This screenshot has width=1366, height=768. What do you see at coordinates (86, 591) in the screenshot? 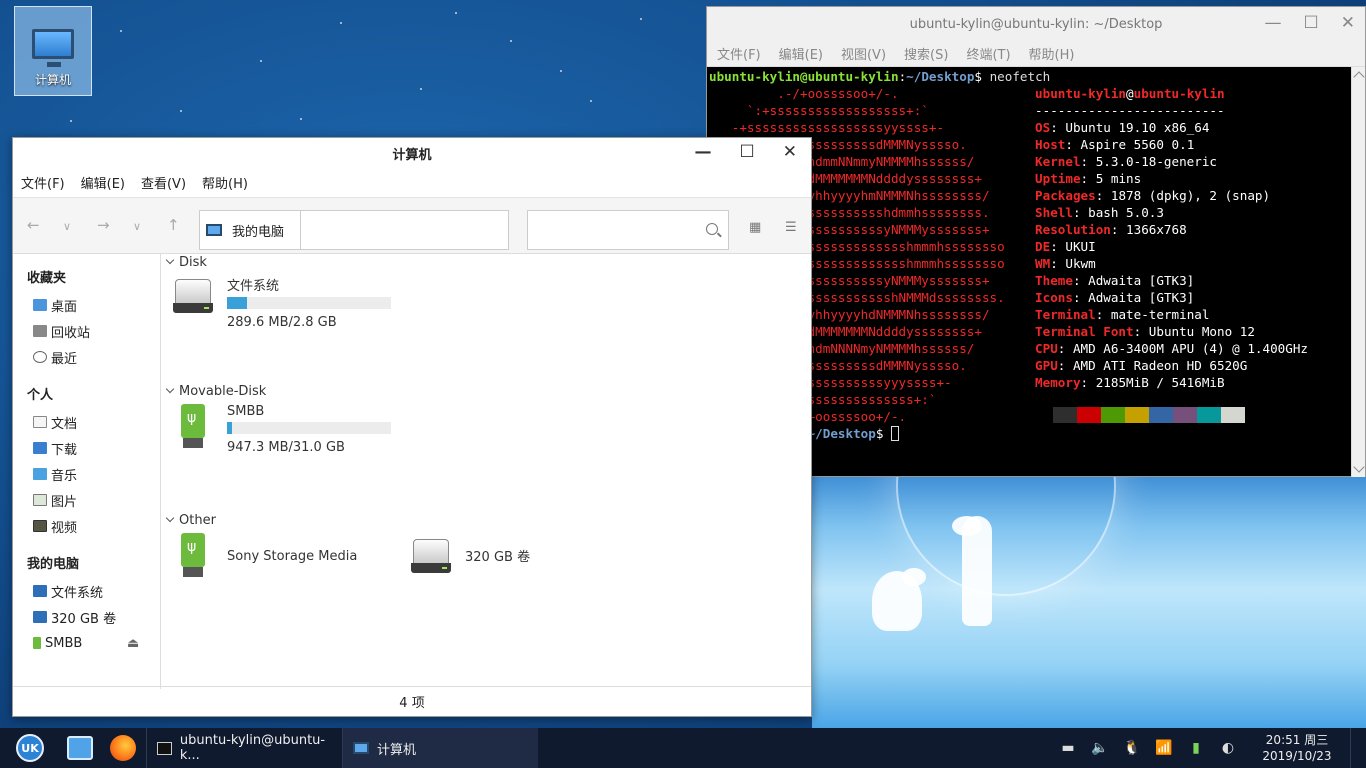
I see `sidebar-item-filesystem: 文件系统` at bounding box center [86, 591].